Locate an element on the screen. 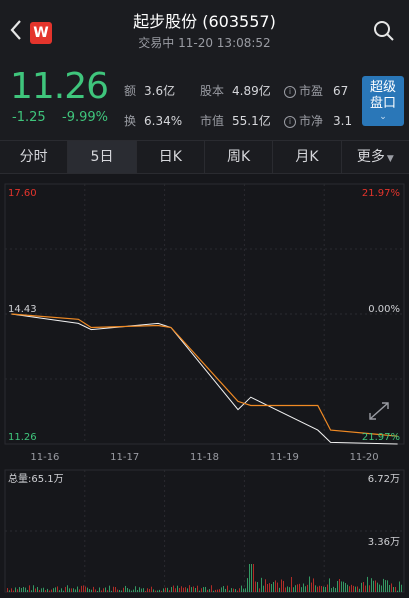 The width and height of the screenshot is (409, 598). stat-label: 市净 is located at coordinates (311, 121).